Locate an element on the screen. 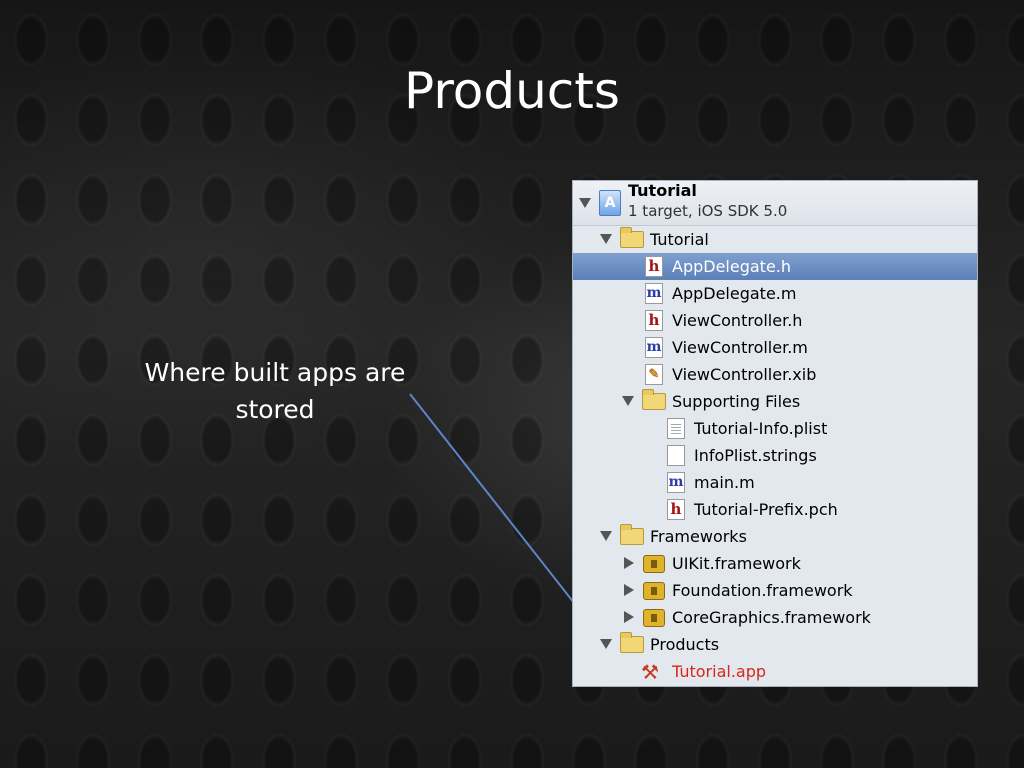  list-item: m ViewController.m is located at coordinates (775, 347).